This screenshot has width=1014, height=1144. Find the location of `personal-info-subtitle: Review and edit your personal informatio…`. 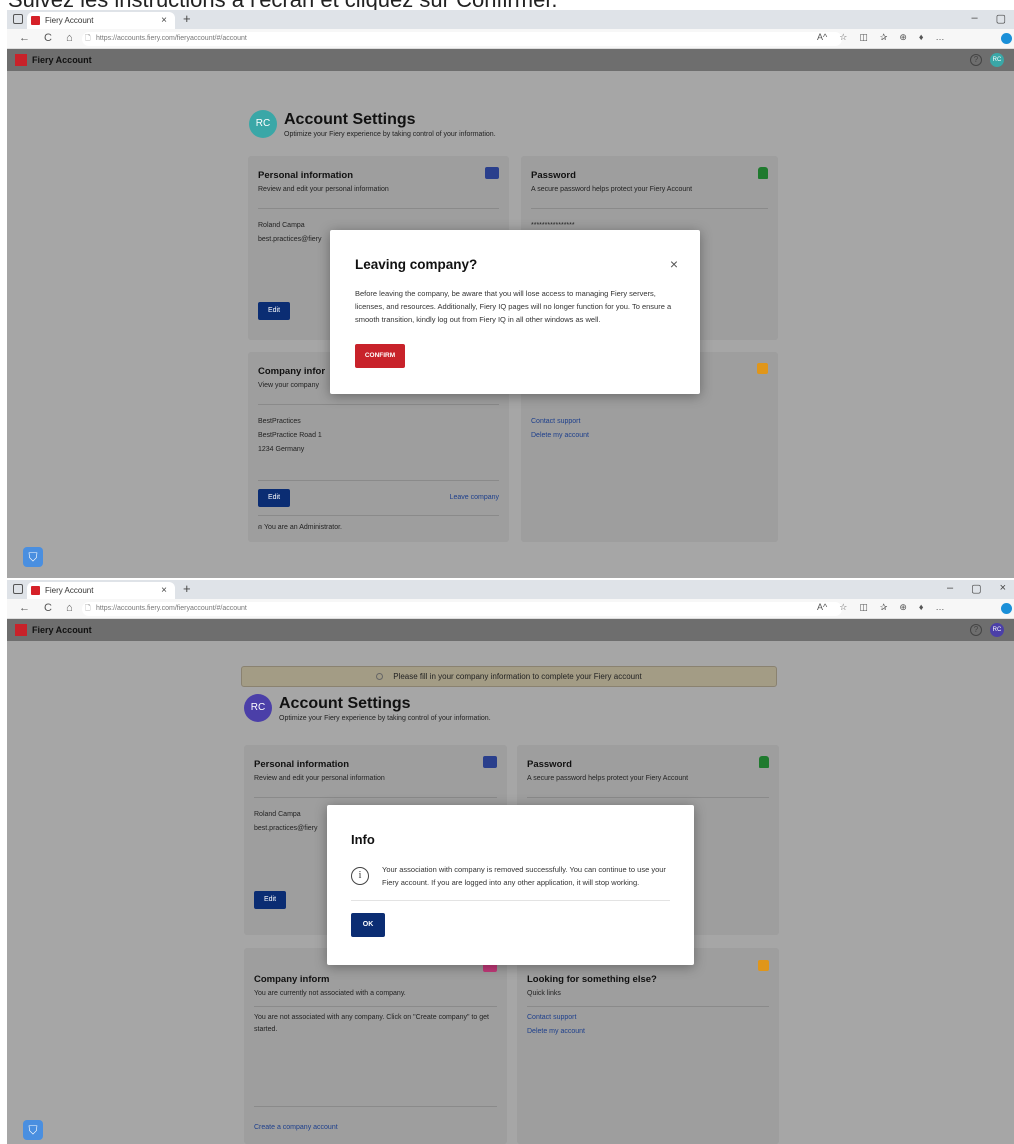

personal-info-subtitle: Review and edit your personal informatio… is located at coordinates (319, 778).